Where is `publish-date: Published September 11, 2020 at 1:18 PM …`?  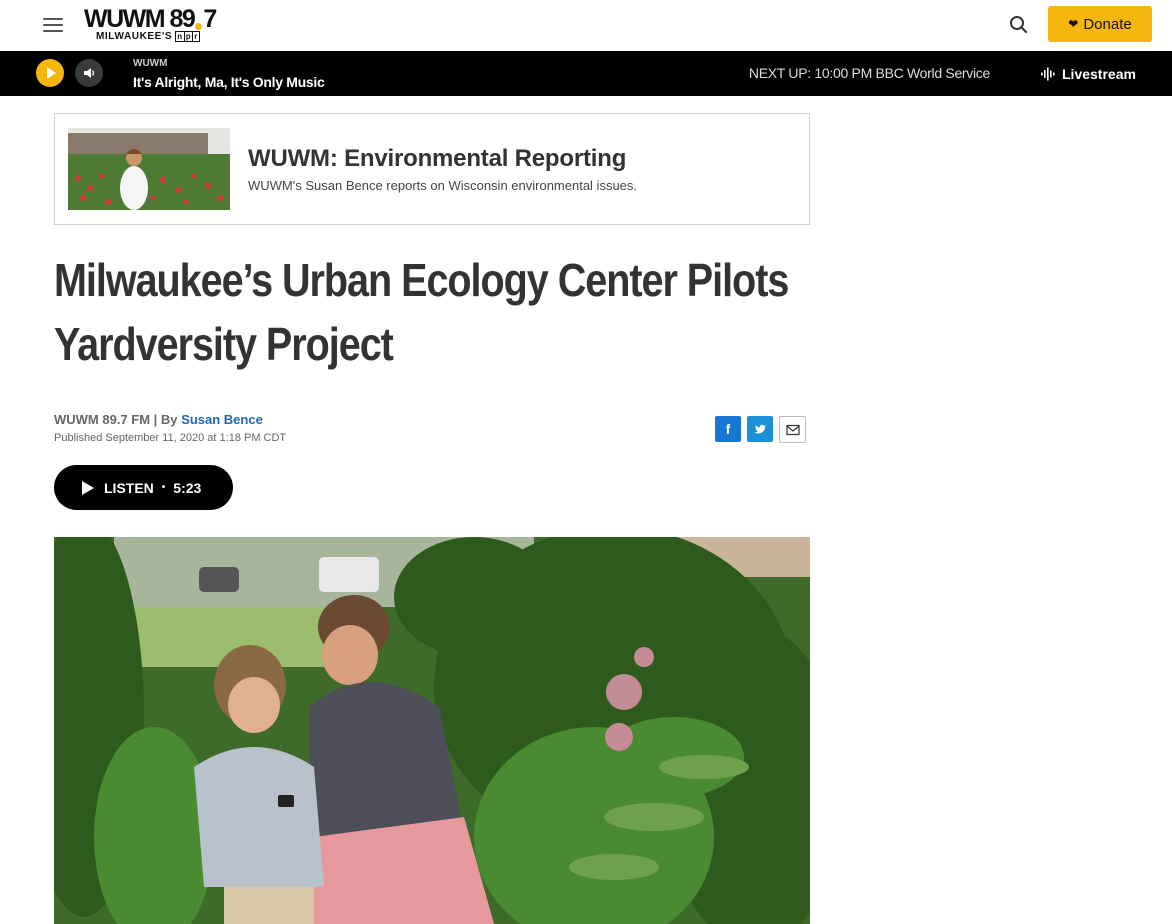
publish-date: Published September 11, 2020 at 1:18 PM … is located at coordinates (170, 438).